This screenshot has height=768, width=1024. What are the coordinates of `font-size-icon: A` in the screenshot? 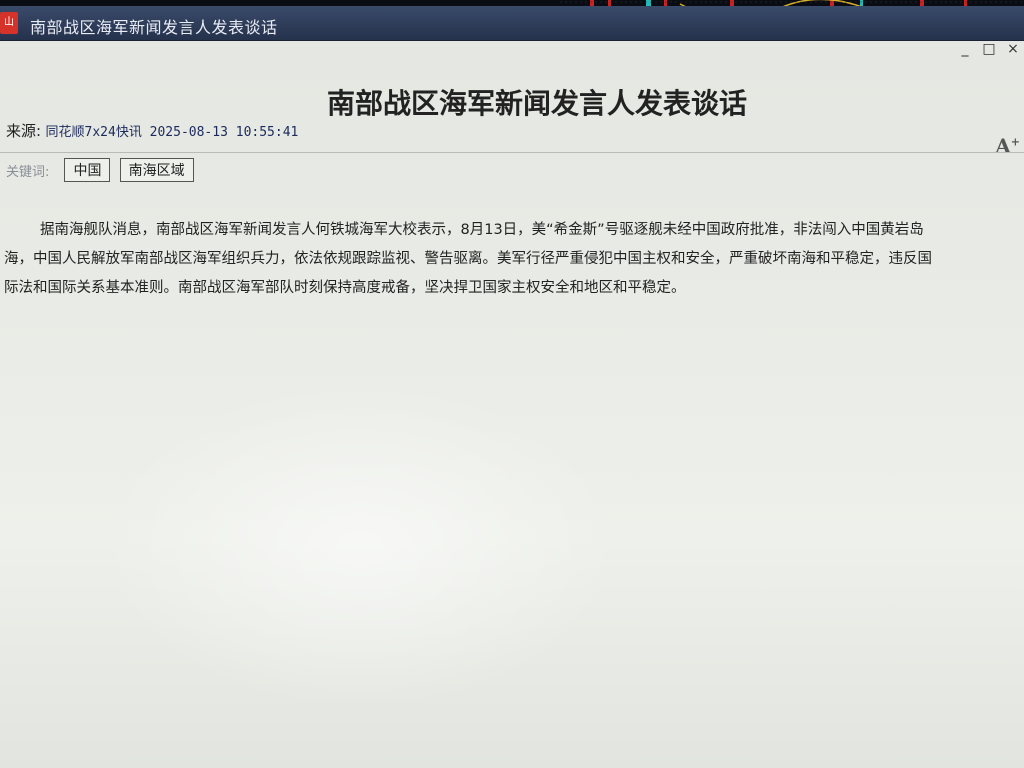 It's located at (1003, 146).